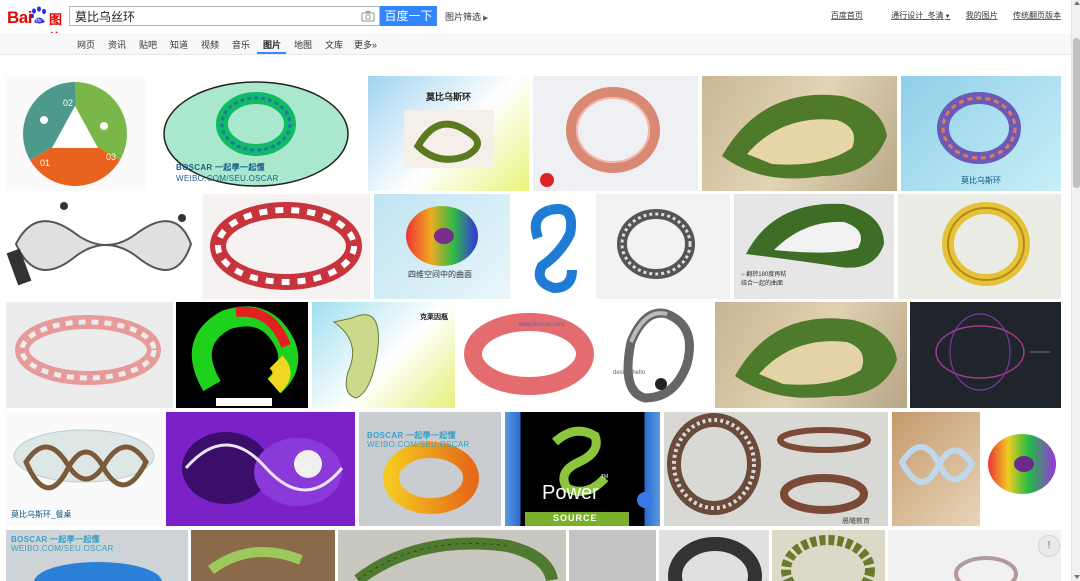  I want to click on watermark-text: BOSCAR 一起學一起懂, so click(220, 167).